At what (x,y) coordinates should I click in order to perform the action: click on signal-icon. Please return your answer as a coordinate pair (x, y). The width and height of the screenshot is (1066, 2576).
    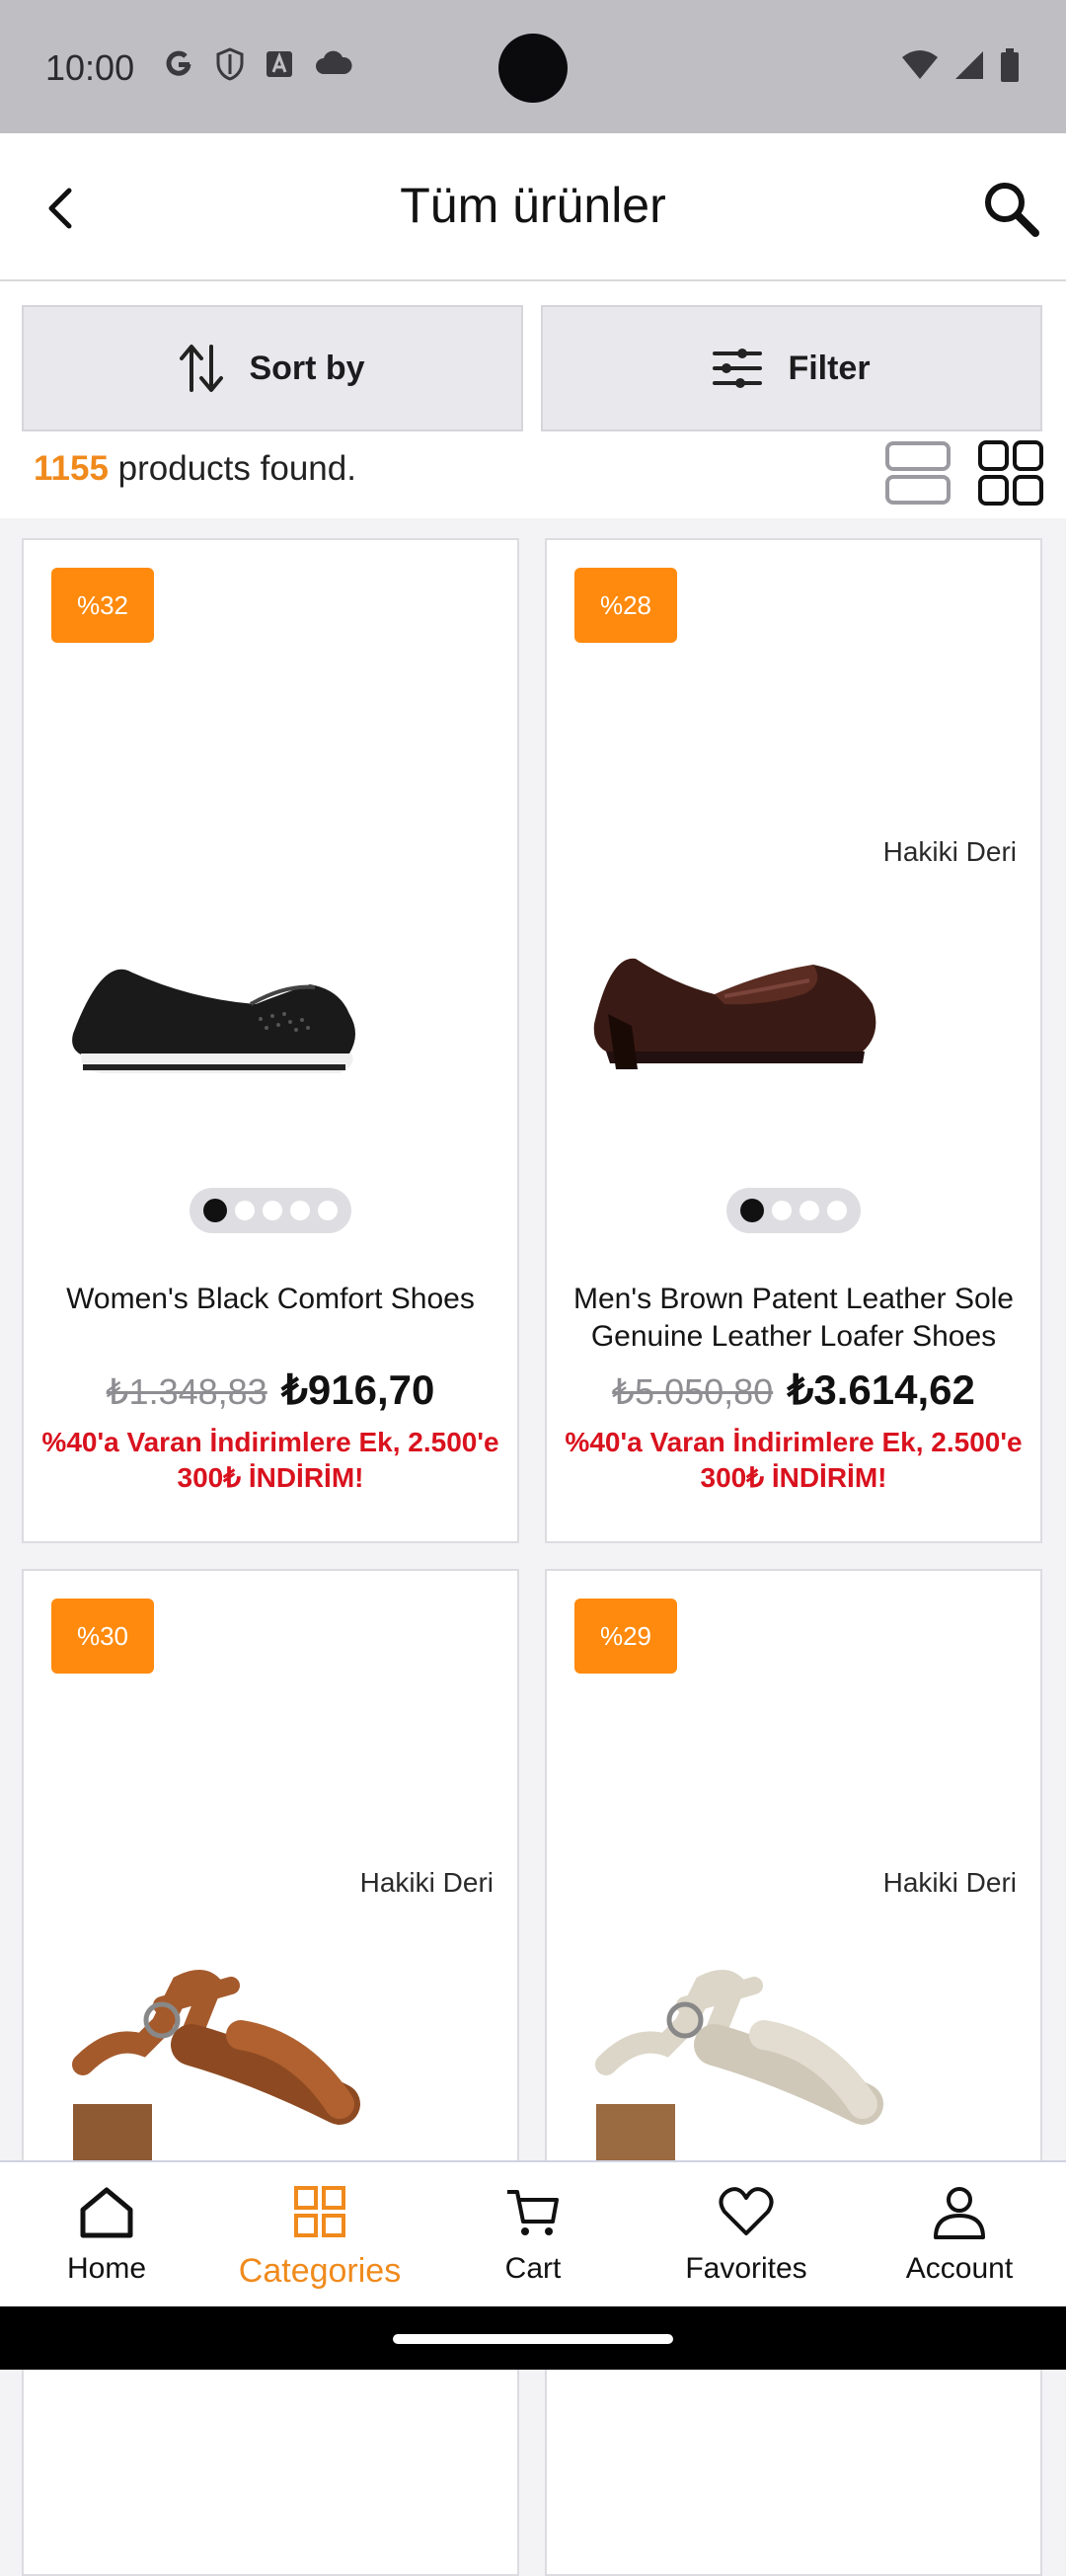
    Looking at the image, I should click on (969, 65).